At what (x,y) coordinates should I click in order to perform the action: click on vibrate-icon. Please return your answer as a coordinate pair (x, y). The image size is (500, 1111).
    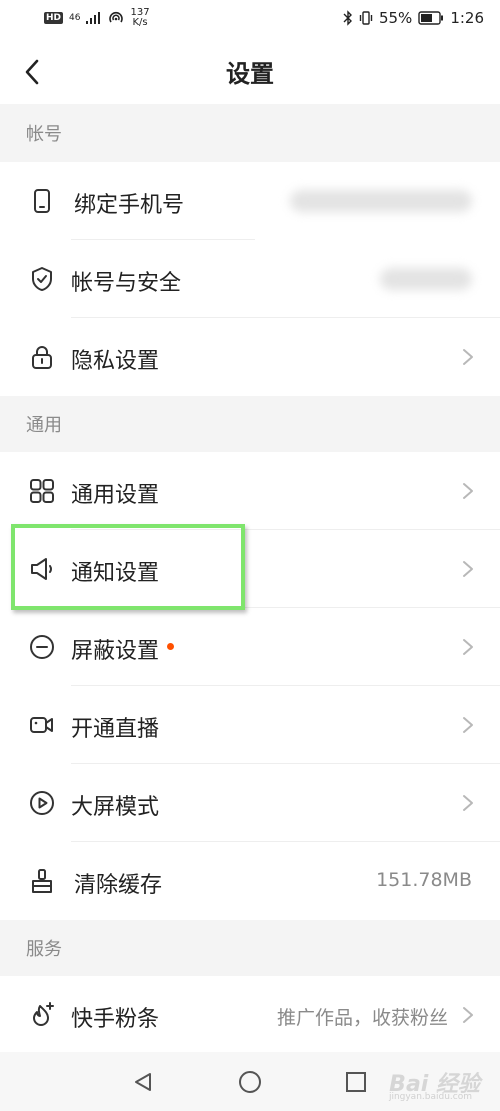
    Looking at the image, I should click on (366, 18).